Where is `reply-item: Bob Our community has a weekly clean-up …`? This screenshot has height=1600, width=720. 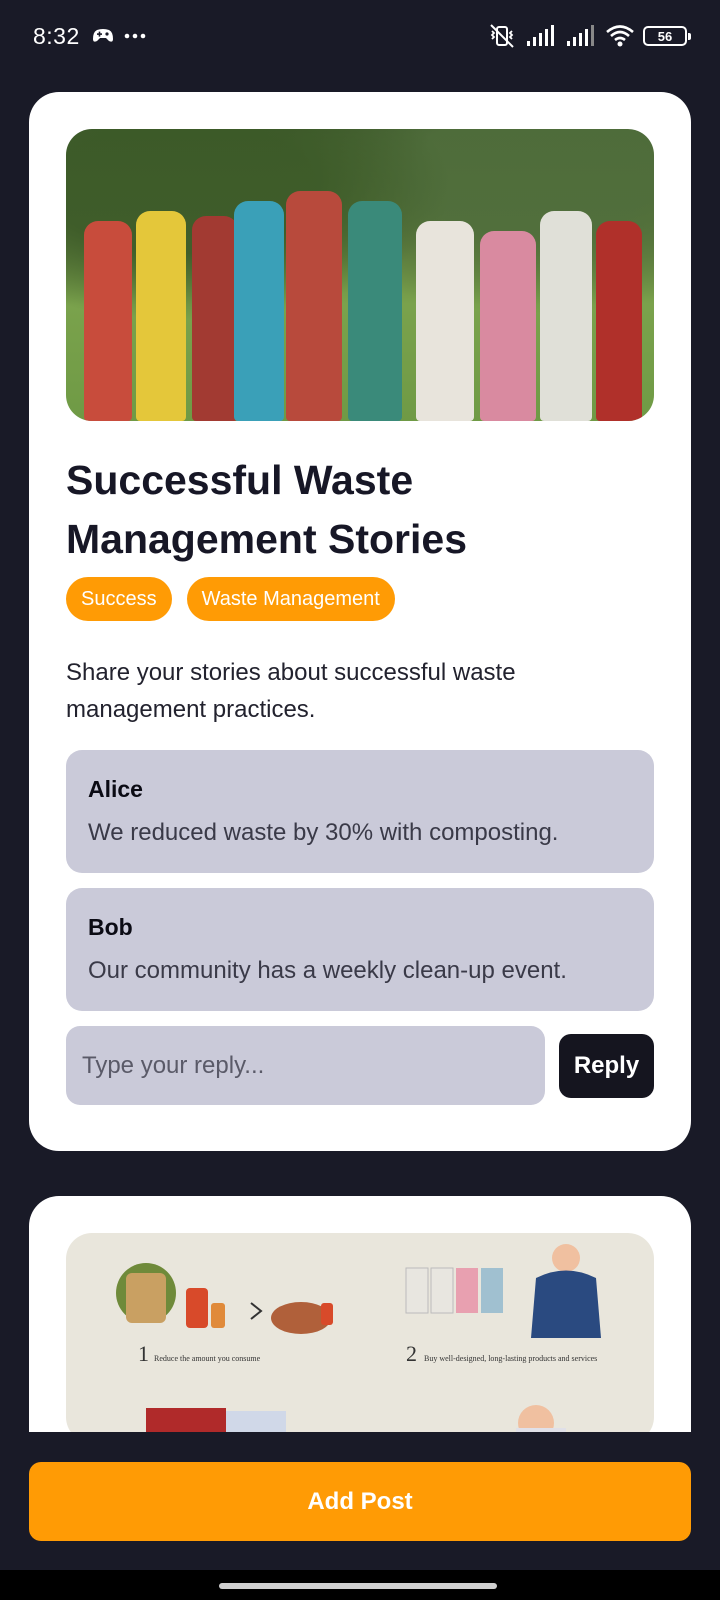
reply-item: Bob Our community has a weekly clean-up … is located at coordinates (360, 949).